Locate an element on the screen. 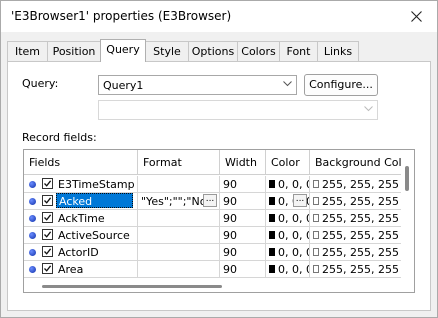  table-row: ActiveSource 90 0, 0, 0 255, 255, 255 is located at coordinates (214, 235).